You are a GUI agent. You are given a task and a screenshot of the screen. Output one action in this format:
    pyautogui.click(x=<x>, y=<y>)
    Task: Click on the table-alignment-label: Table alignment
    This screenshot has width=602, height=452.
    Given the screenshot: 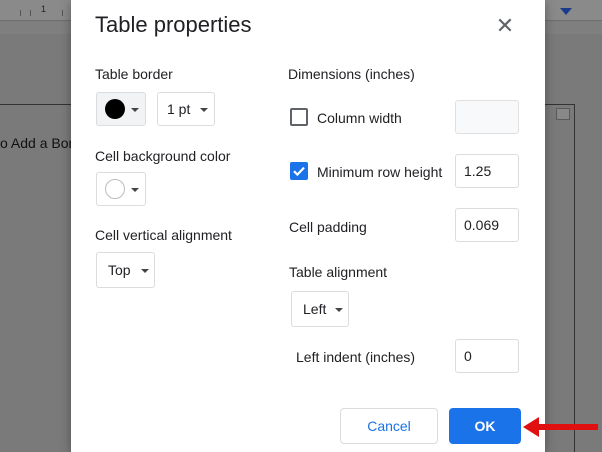 What is the action you would take?
    pyautogui.click(x=338, y=272)
    